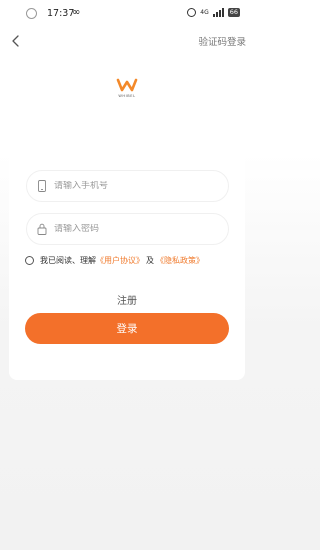 This screenshot has width=320, height=550. I want to click on signal-icon, so click(218, 12).